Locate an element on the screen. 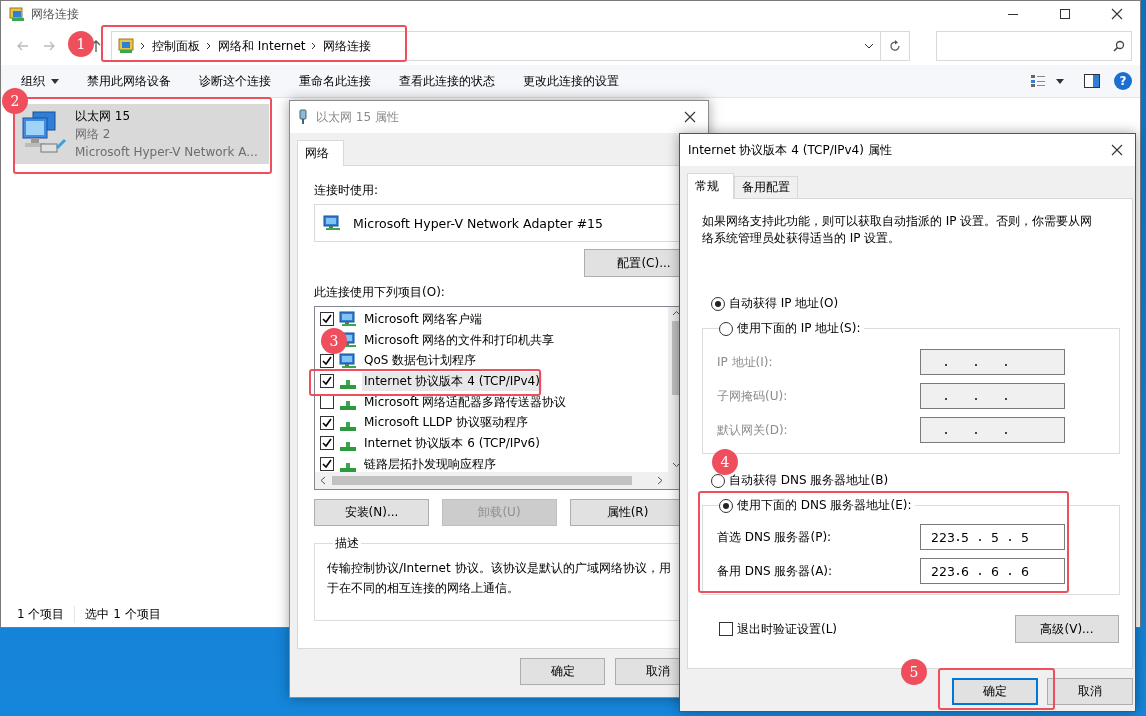 This screenshot has width=1146, height=716. intro-text: 如果网络支持此功能，则可以获取自动指派的 IP 设置。否则，你需要从网络系统管理员处获得适当的 IP 设置。 is located at coordinates (898, 230).